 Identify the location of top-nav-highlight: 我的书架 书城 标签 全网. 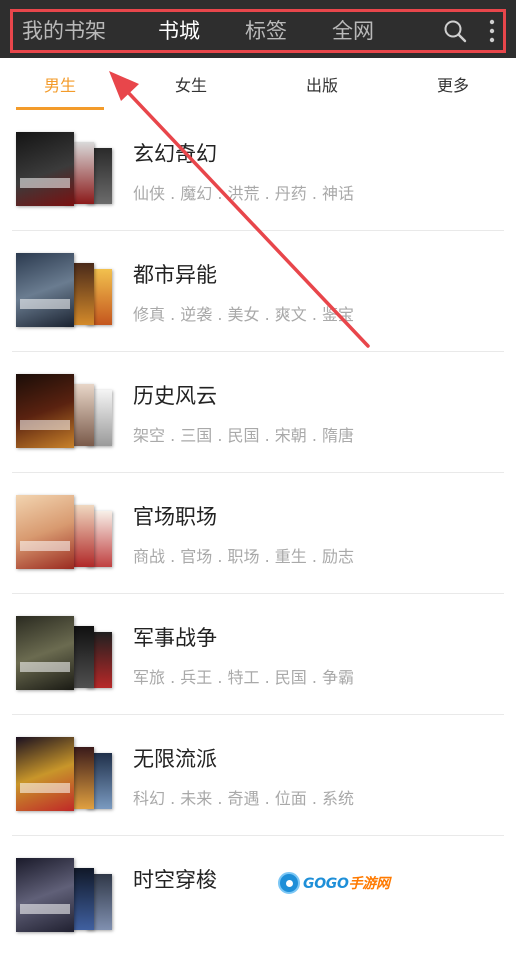
(258, 31).